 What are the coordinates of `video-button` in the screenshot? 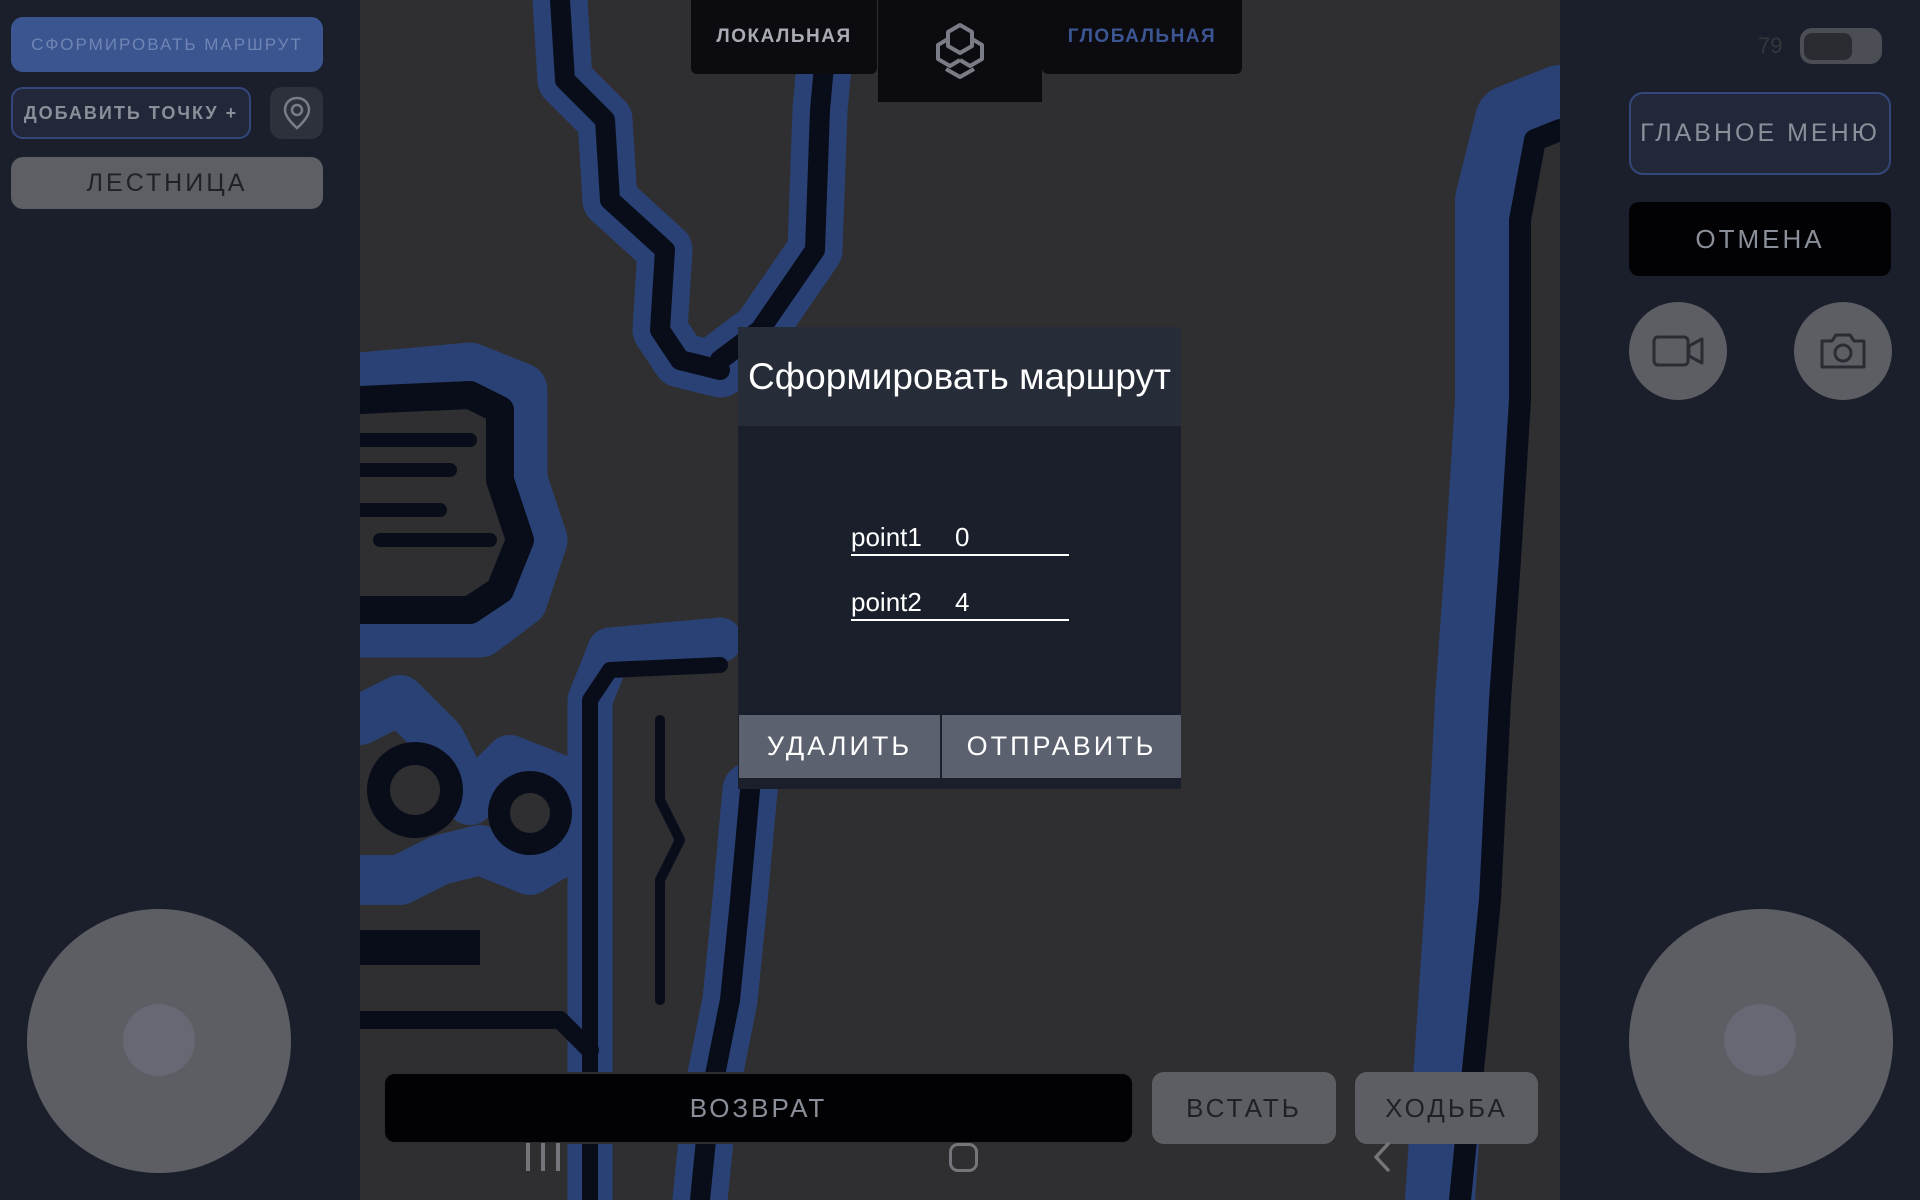 It's located at (1678, 351).